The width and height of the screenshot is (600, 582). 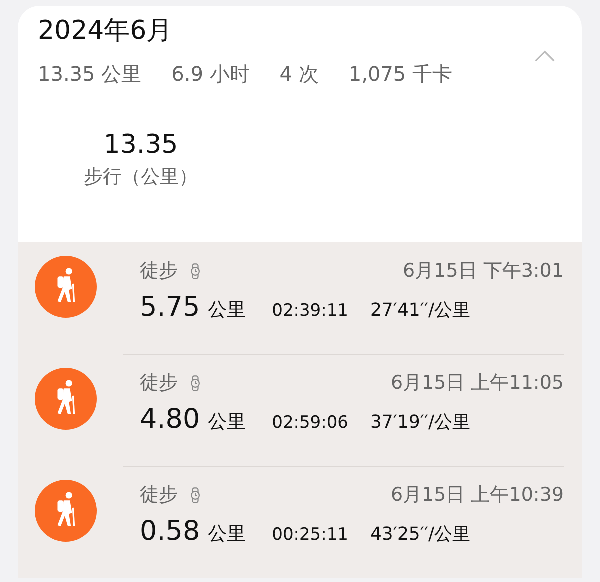 I want to click on activity-distance: 4.80, so click(x=170, y=419).